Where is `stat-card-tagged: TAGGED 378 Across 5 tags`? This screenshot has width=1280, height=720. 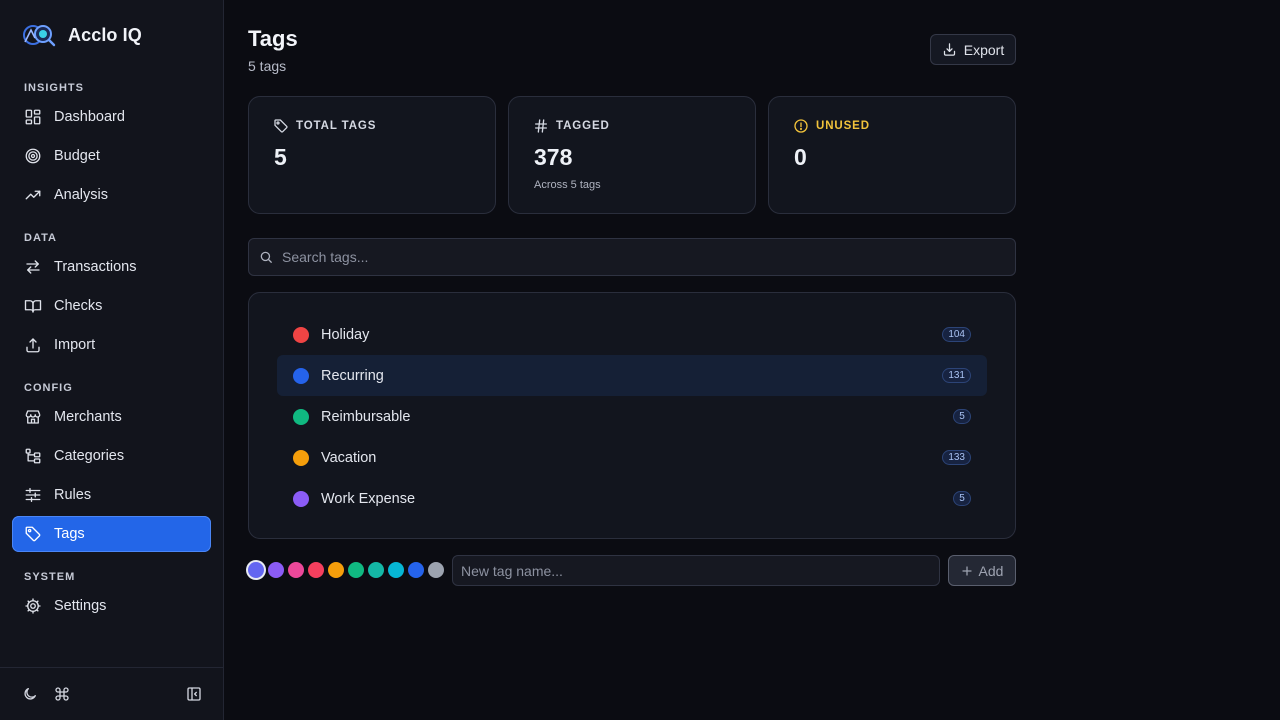 stat-card-tagged: TAGGED 378 Across 5 tags is located at coordinates (632, 155).